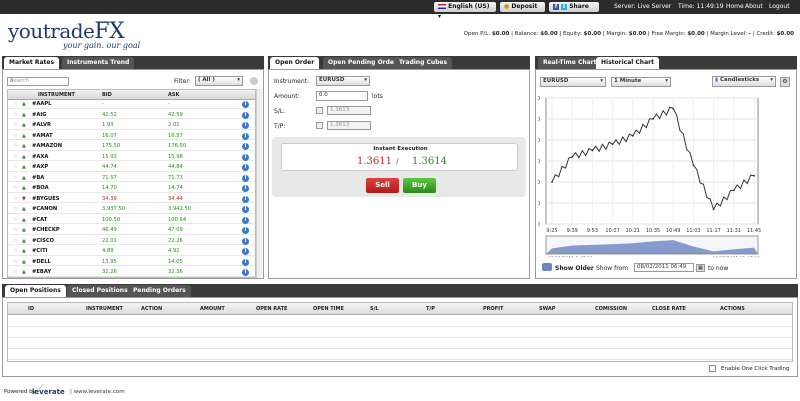 Image resolution: width=800 pixels, height=401 pixels. Describe the element at coordinates (131, 241) in the screenshot. I see `rates-row: ☆ ▲ #CISCO 22.01 22.26 i` at that location.